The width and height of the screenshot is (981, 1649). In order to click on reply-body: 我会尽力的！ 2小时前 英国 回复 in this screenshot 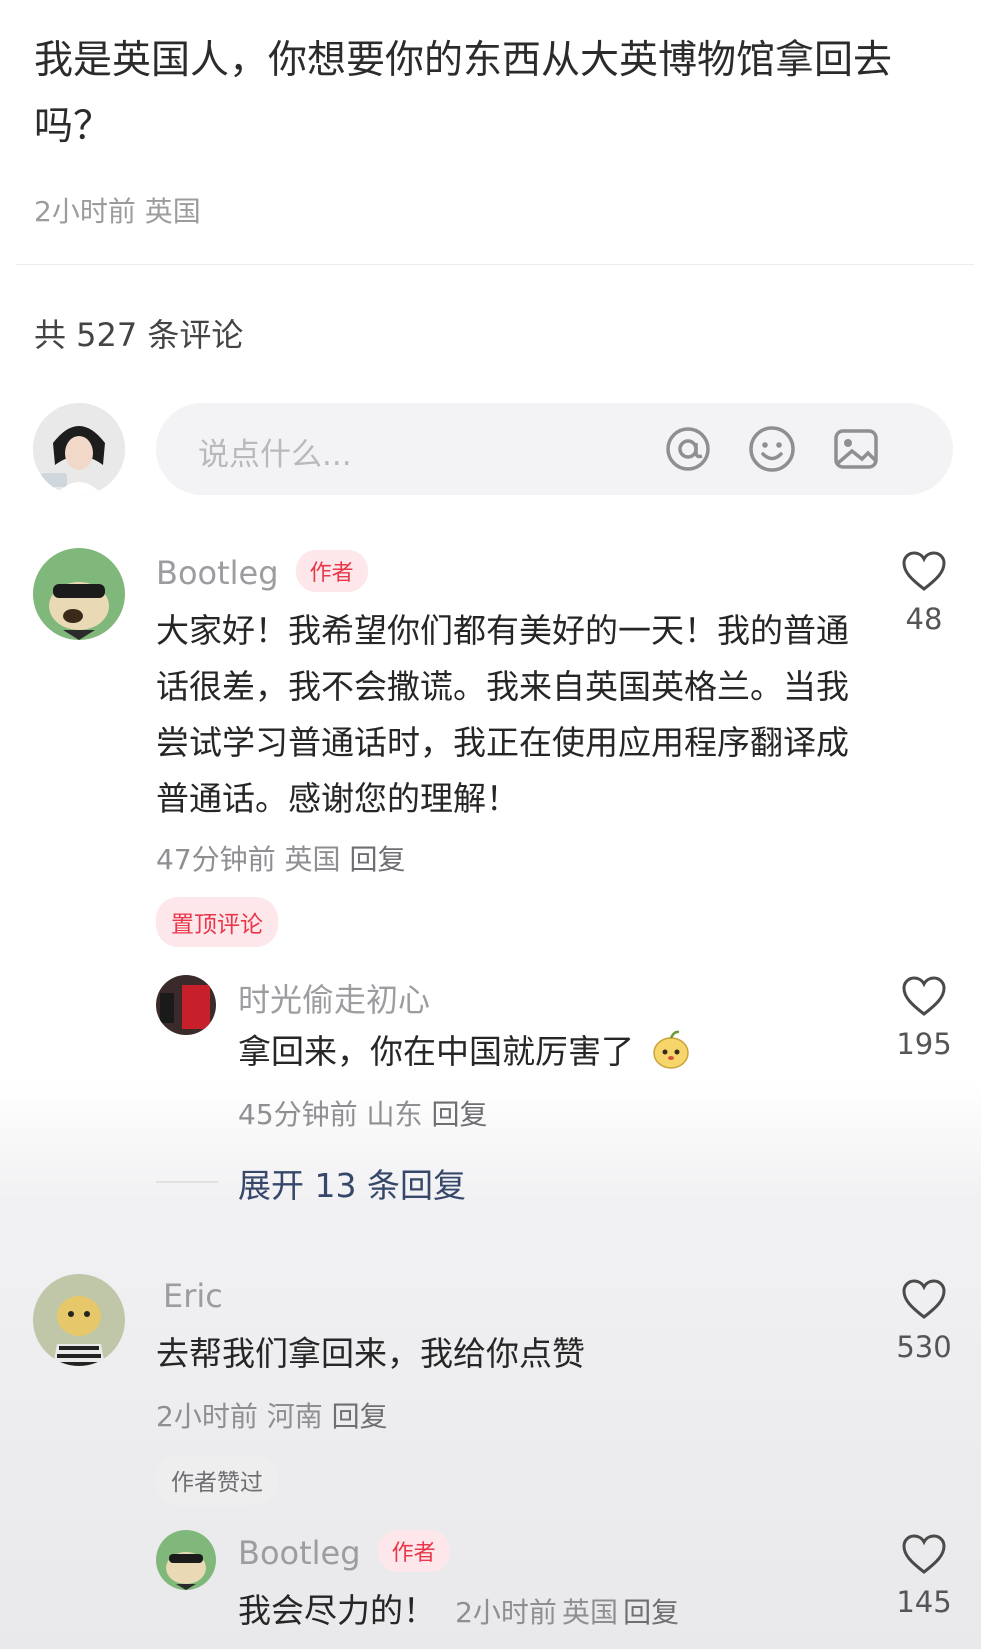, I will do `click(458, 1611)`.